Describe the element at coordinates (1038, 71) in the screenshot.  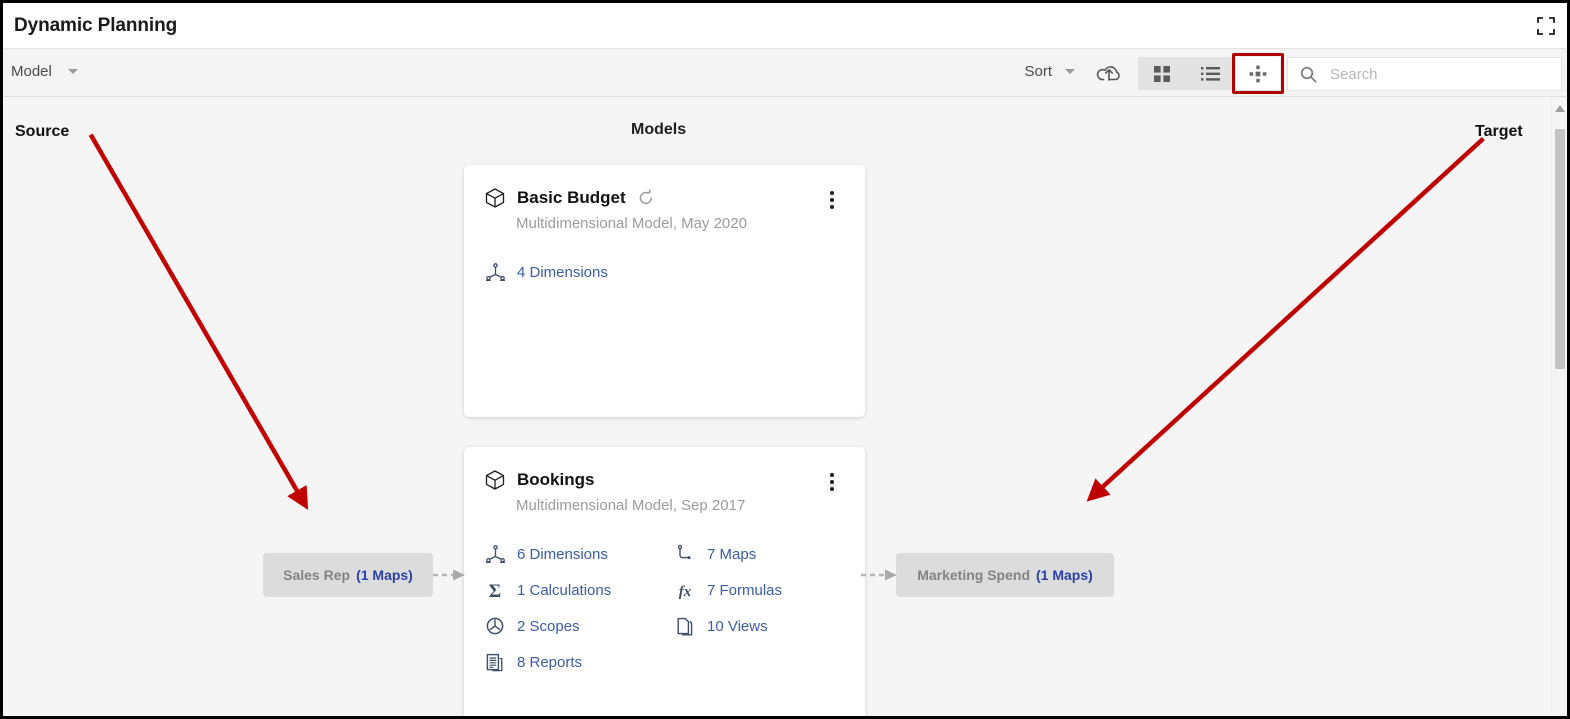
I see `sort-dropdown-label: Sort` at that location.